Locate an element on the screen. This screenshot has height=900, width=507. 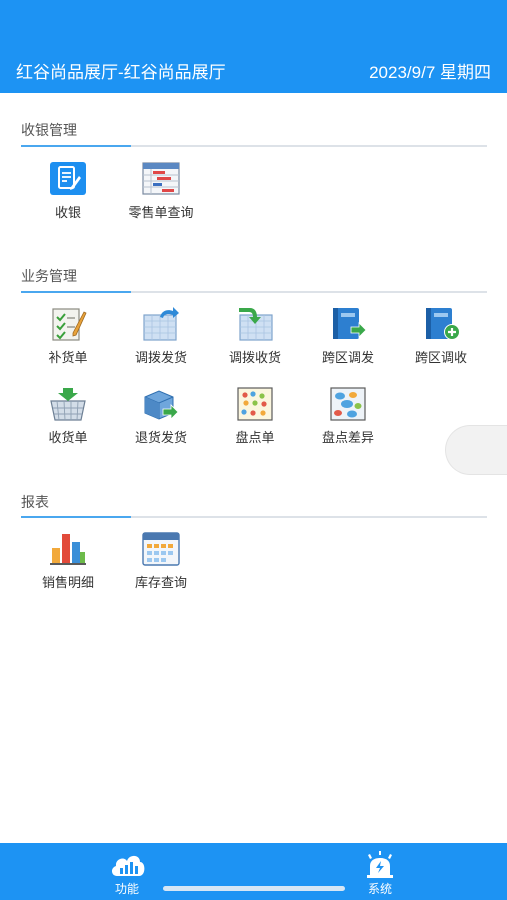
tile-cross-region-receive: 跨区调收 is located at coordinates (441, 338).